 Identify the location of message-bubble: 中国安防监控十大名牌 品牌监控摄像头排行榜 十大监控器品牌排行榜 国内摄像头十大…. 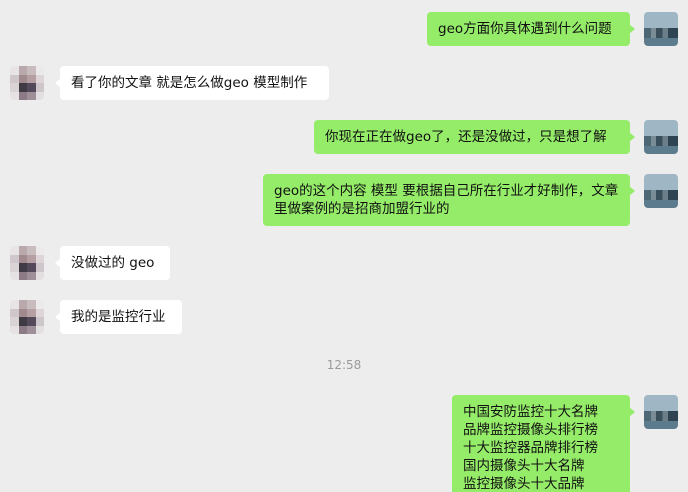
(543, 443).